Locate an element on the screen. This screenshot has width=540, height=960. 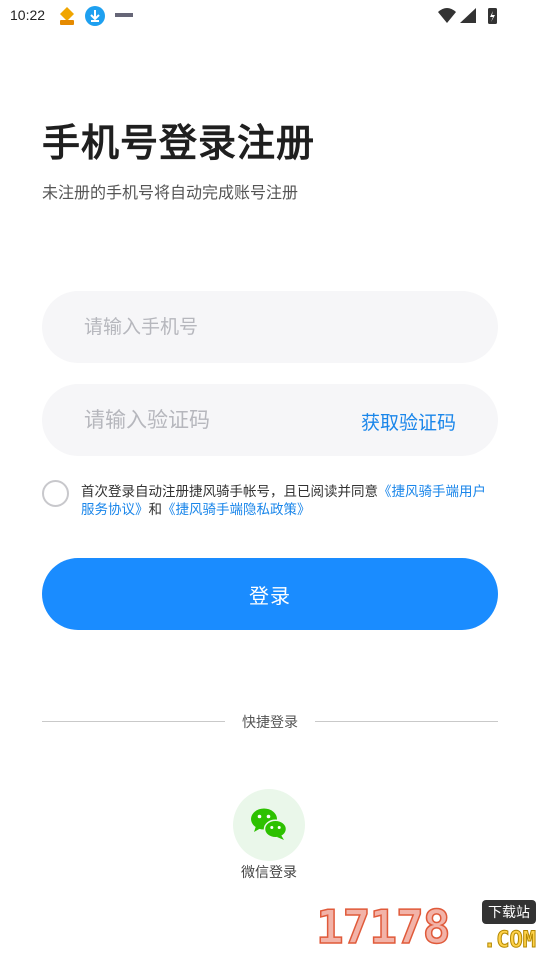
wechat-login-label: 微信登录 is located at coordinates (269, 873).